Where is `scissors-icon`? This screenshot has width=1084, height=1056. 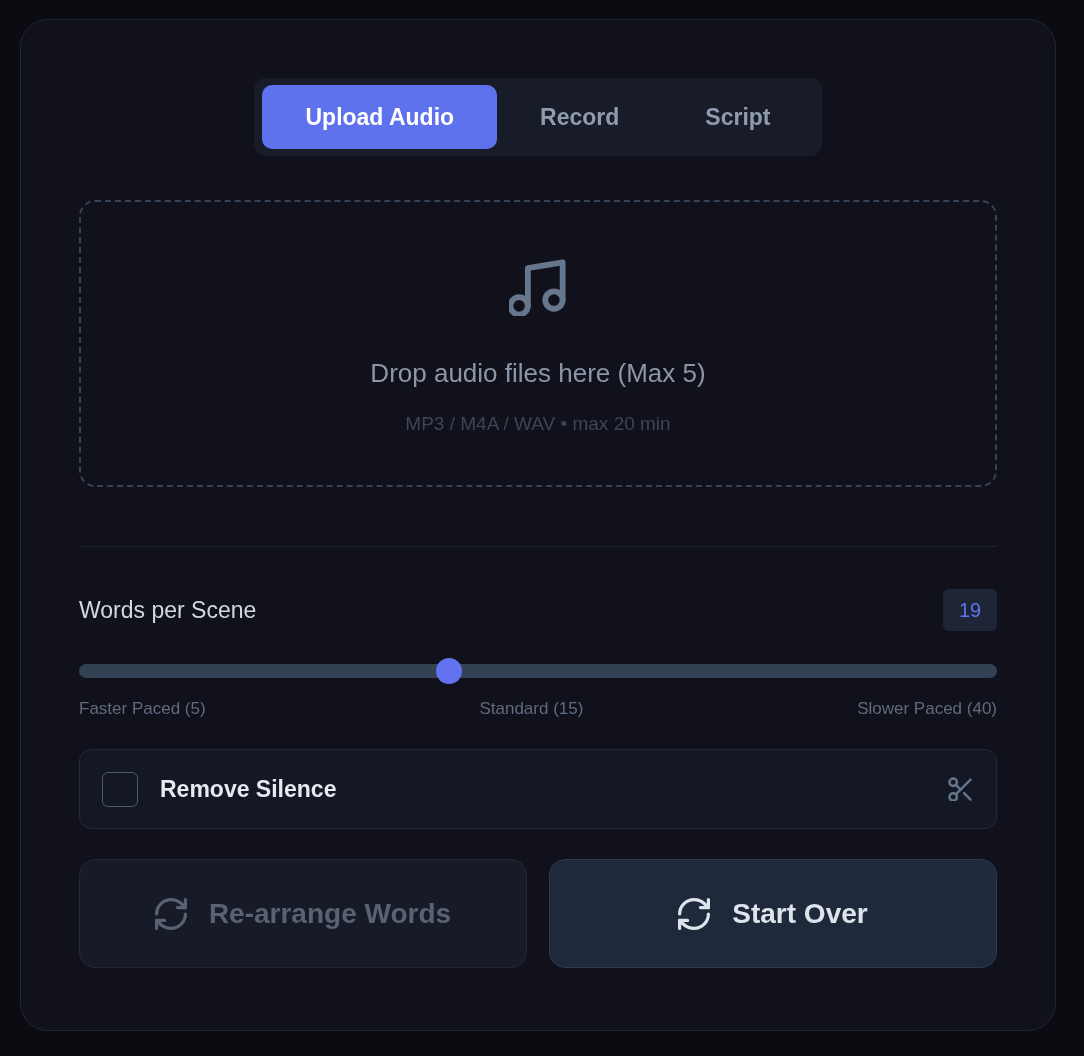 scissors-icon is located at coordinates (960, 789).